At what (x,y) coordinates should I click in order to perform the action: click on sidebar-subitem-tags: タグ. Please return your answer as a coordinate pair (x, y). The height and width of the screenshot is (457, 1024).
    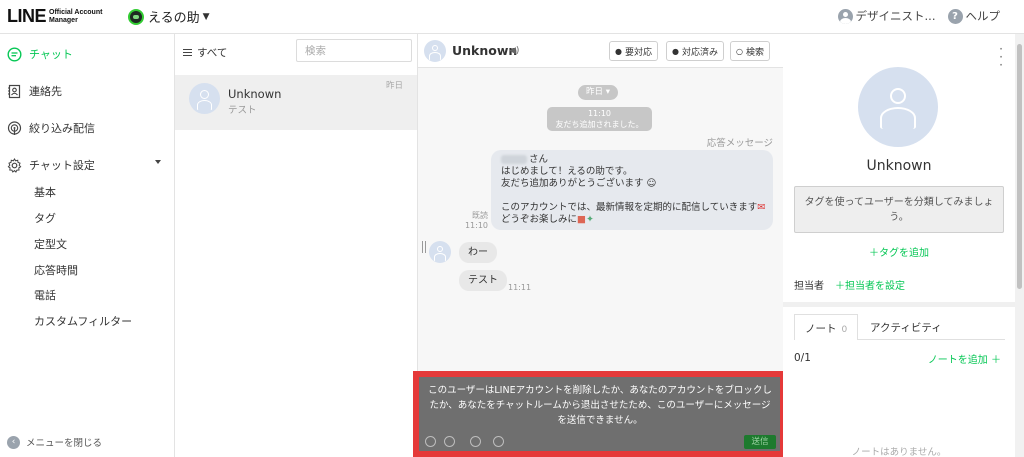
    Looking at the image, I should click on (45, 218).